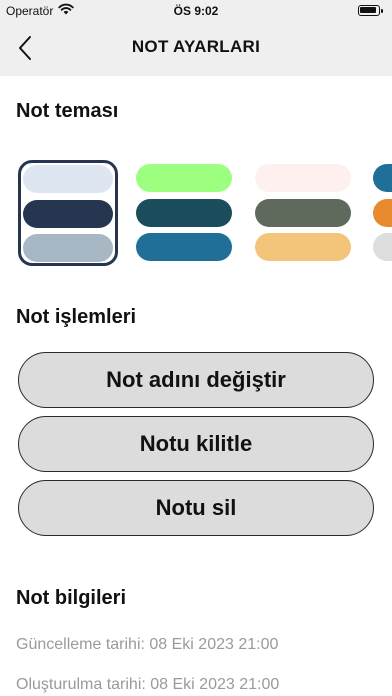 This screenshot has height=696, width=392. Describe the element at coordinates (196, 444) in the screenshot. I see `lock-note-button: Notu kilitle` at that location.